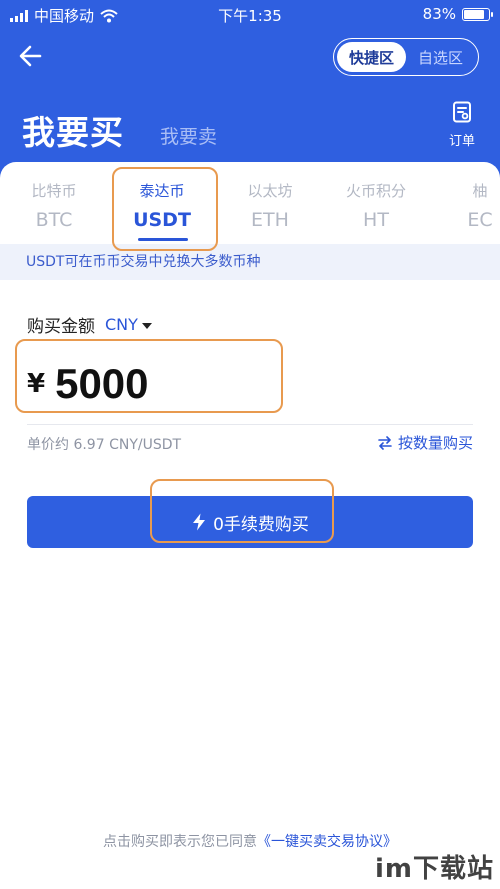  Describe the element at coordinates (434, 869) in the screenshot. I see `watermark: im下载站` at that location.